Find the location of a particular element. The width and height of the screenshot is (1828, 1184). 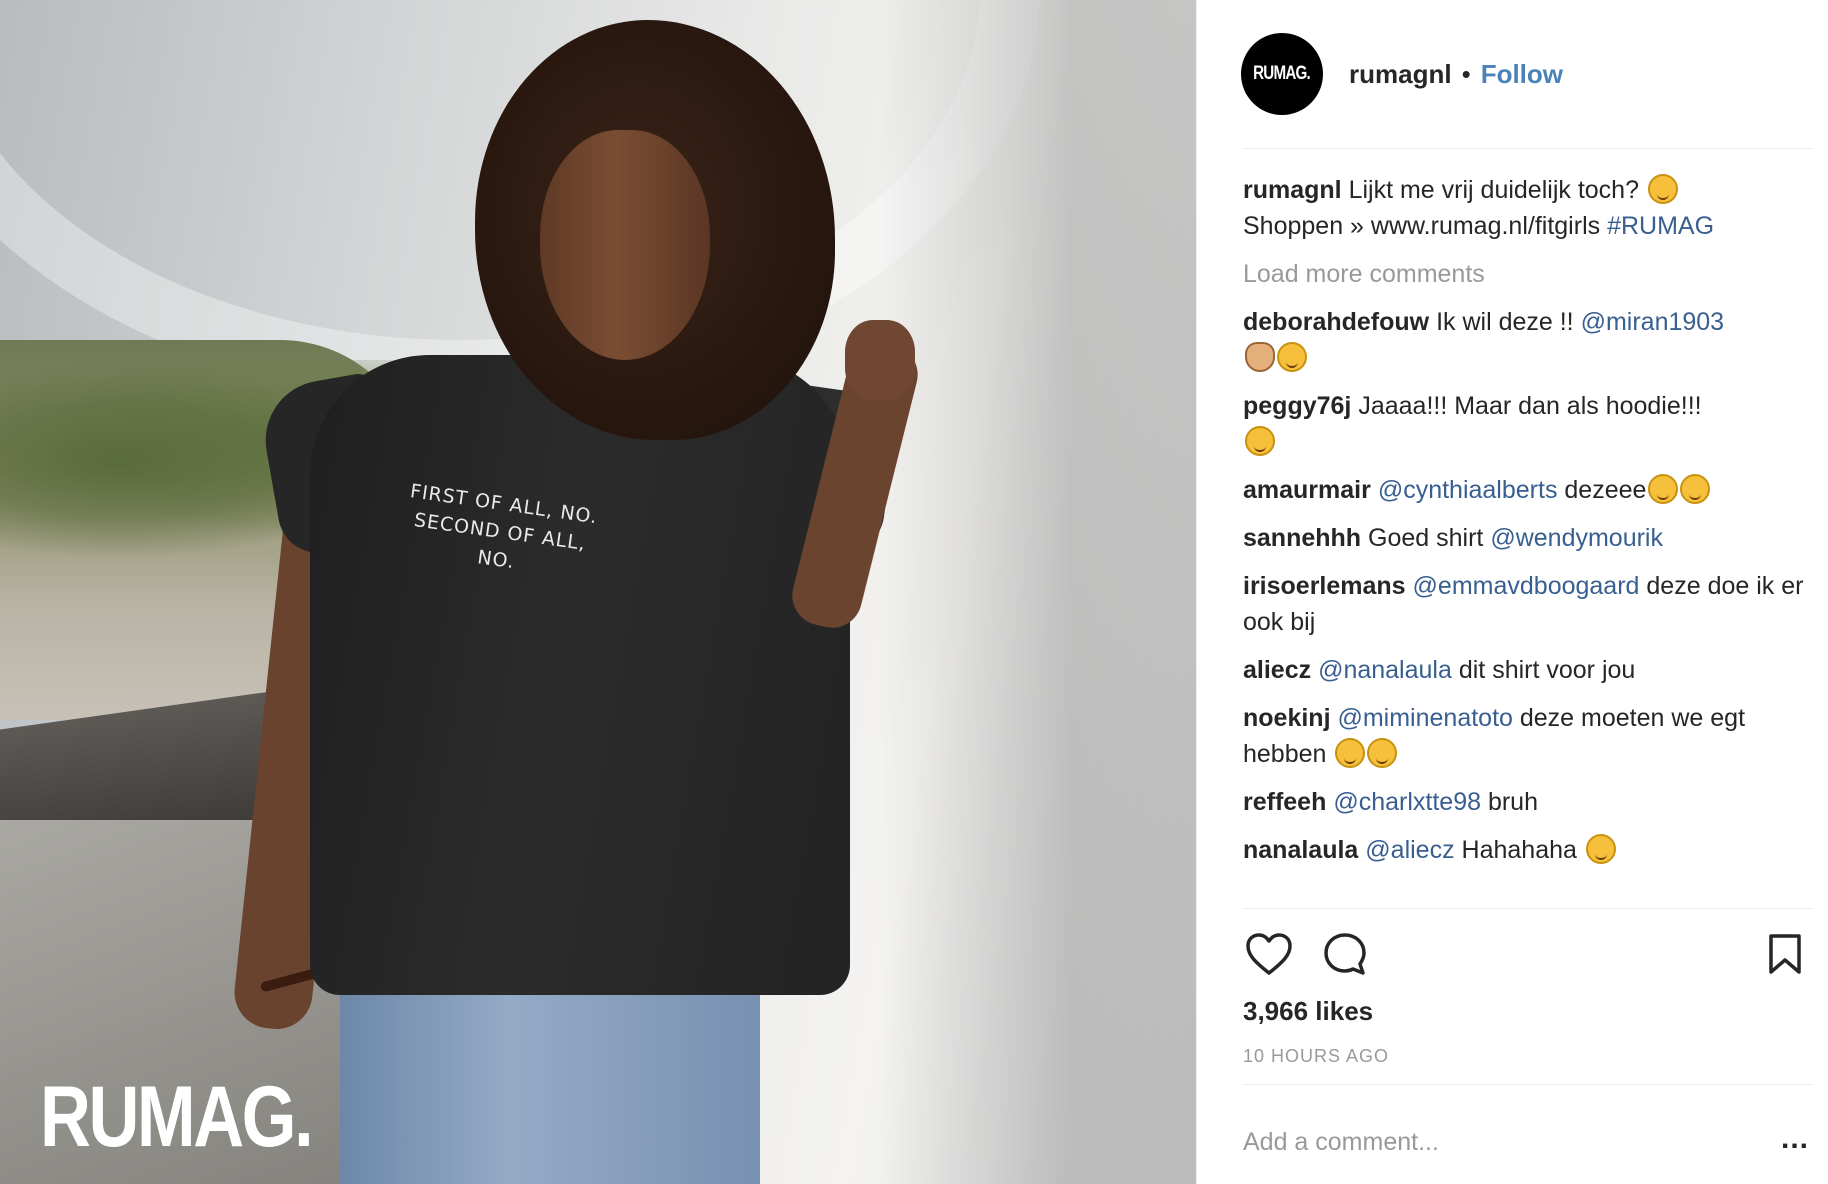

caption-text: Lijkt me vrij duidelijk toch? is located at coordinates (1493, 190).